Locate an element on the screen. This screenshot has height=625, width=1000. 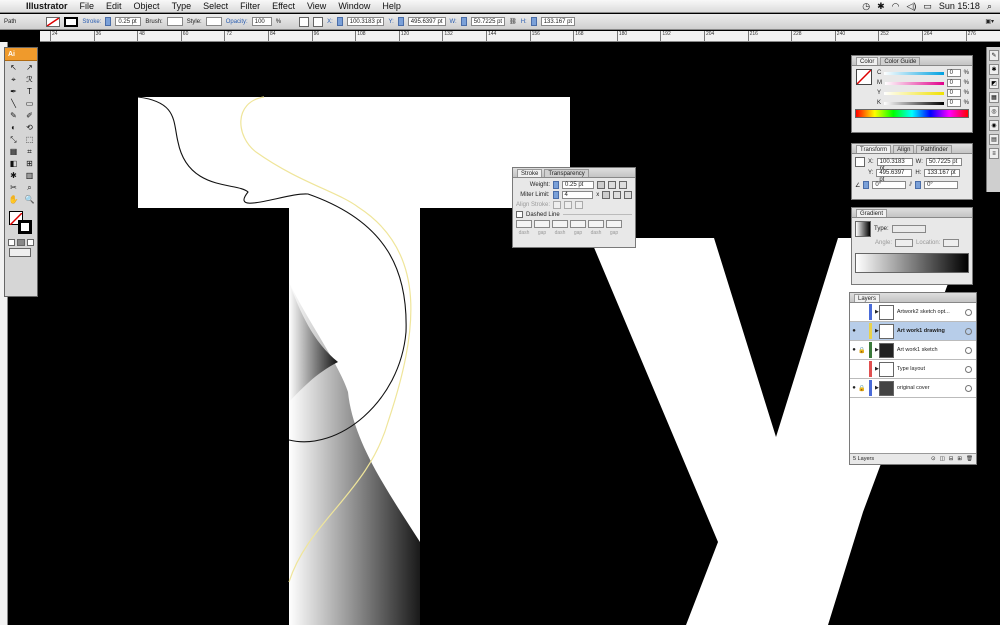
menu-app-name: Illustrator is located at coordinates (47, 6).